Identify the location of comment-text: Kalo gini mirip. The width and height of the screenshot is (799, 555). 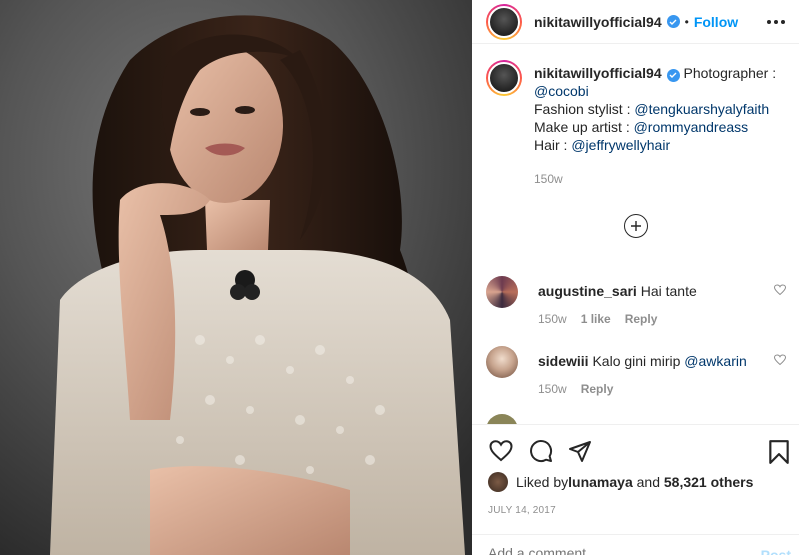
(638, 361).